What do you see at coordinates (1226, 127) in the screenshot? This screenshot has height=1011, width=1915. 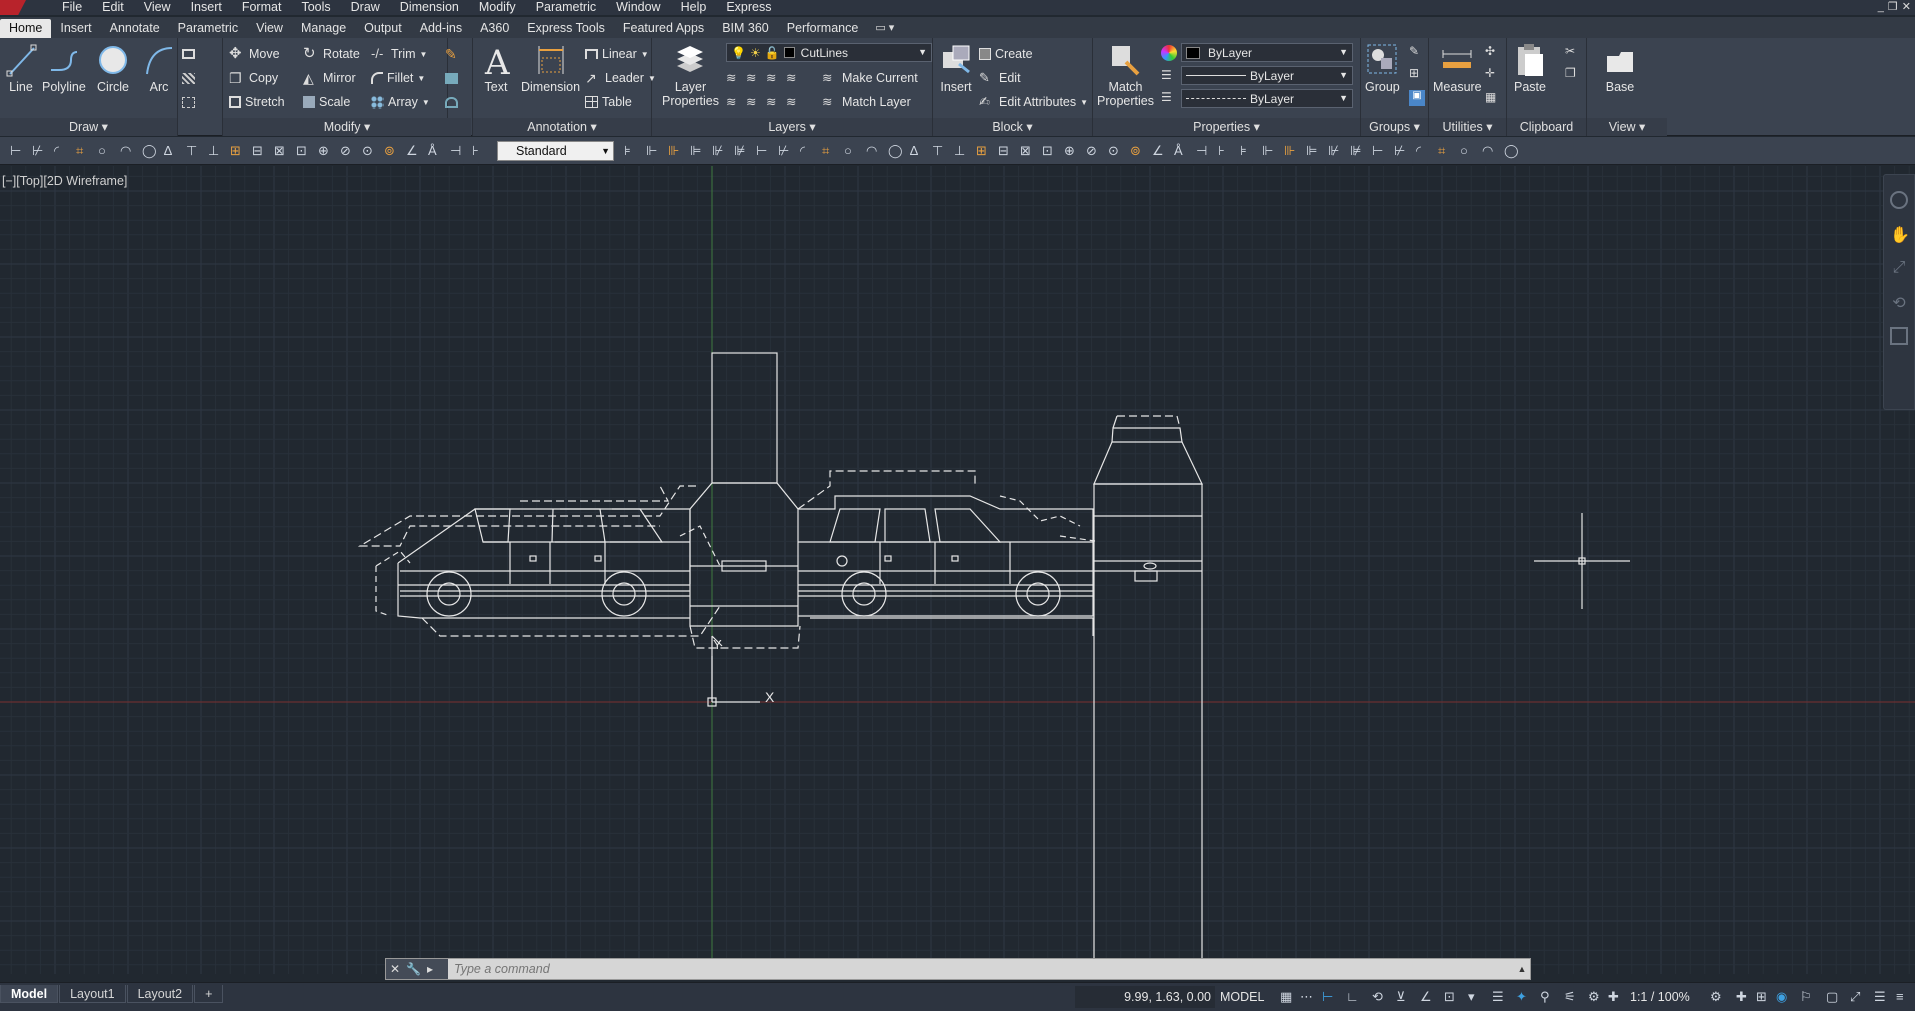 I see `properties-panel-title: Properties ▾` at bounding box center [1226, 127].